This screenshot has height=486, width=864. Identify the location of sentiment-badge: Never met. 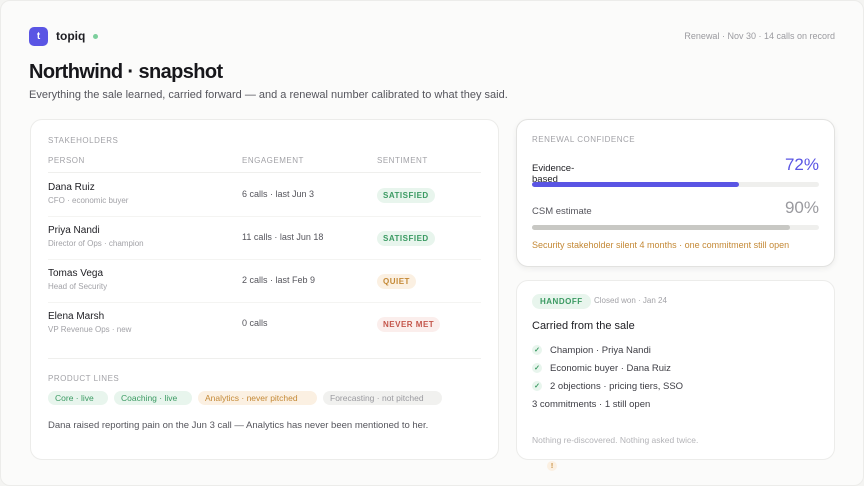
(409, 324).